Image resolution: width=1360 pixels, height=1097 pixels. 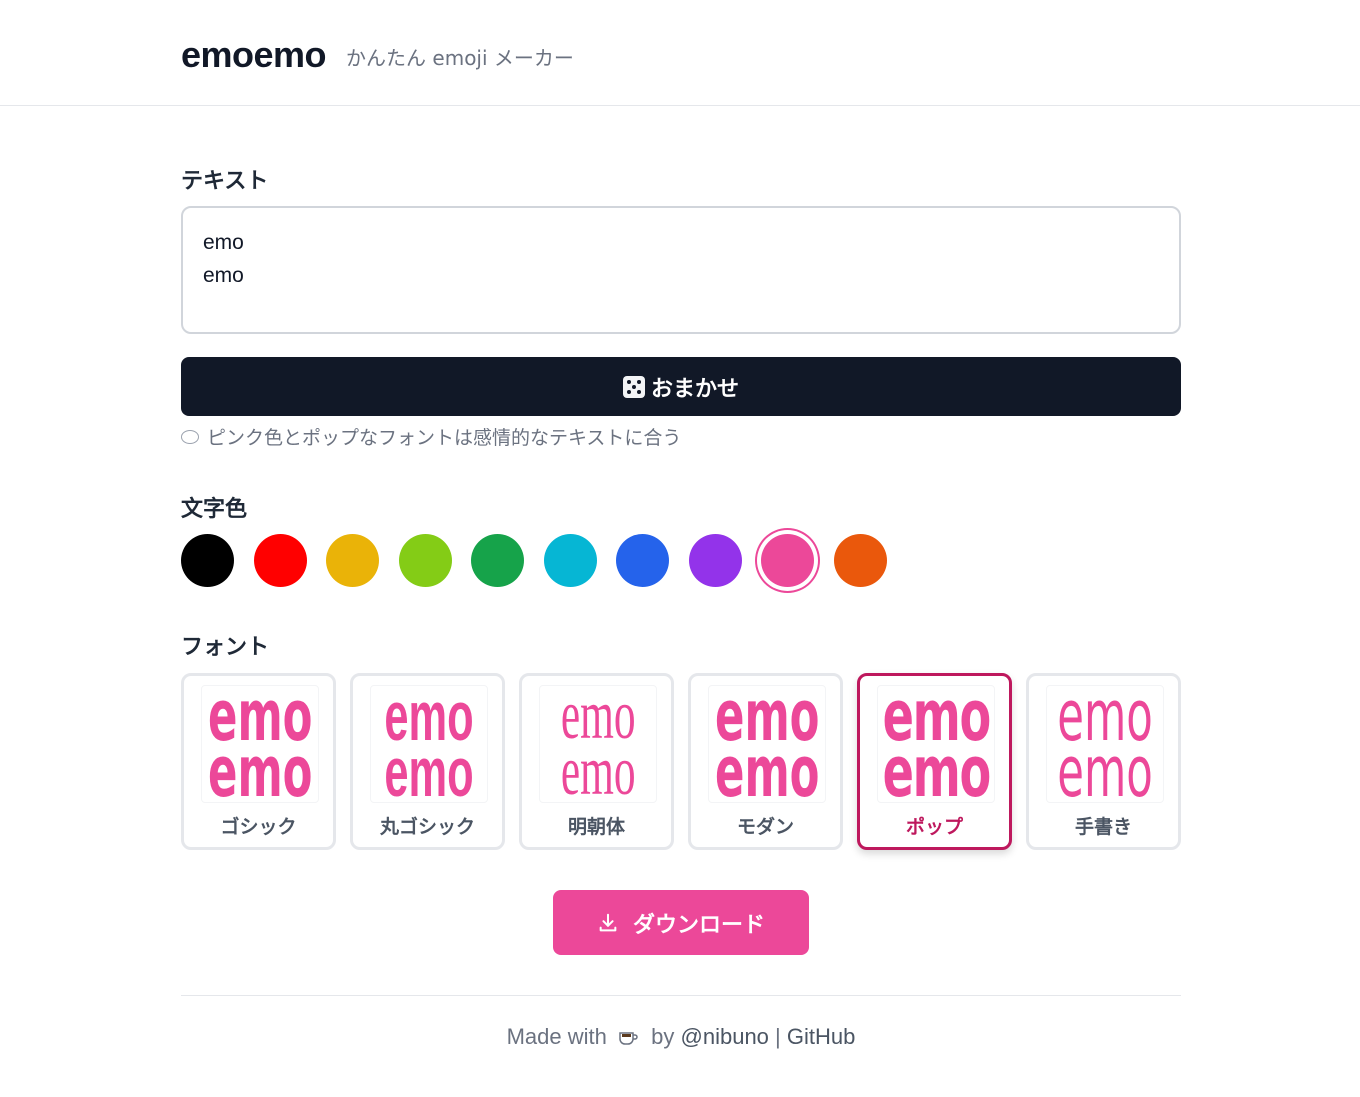 I want to click on app-subtitle: かんたん emoji メーカー, so click(x=460, y=58).